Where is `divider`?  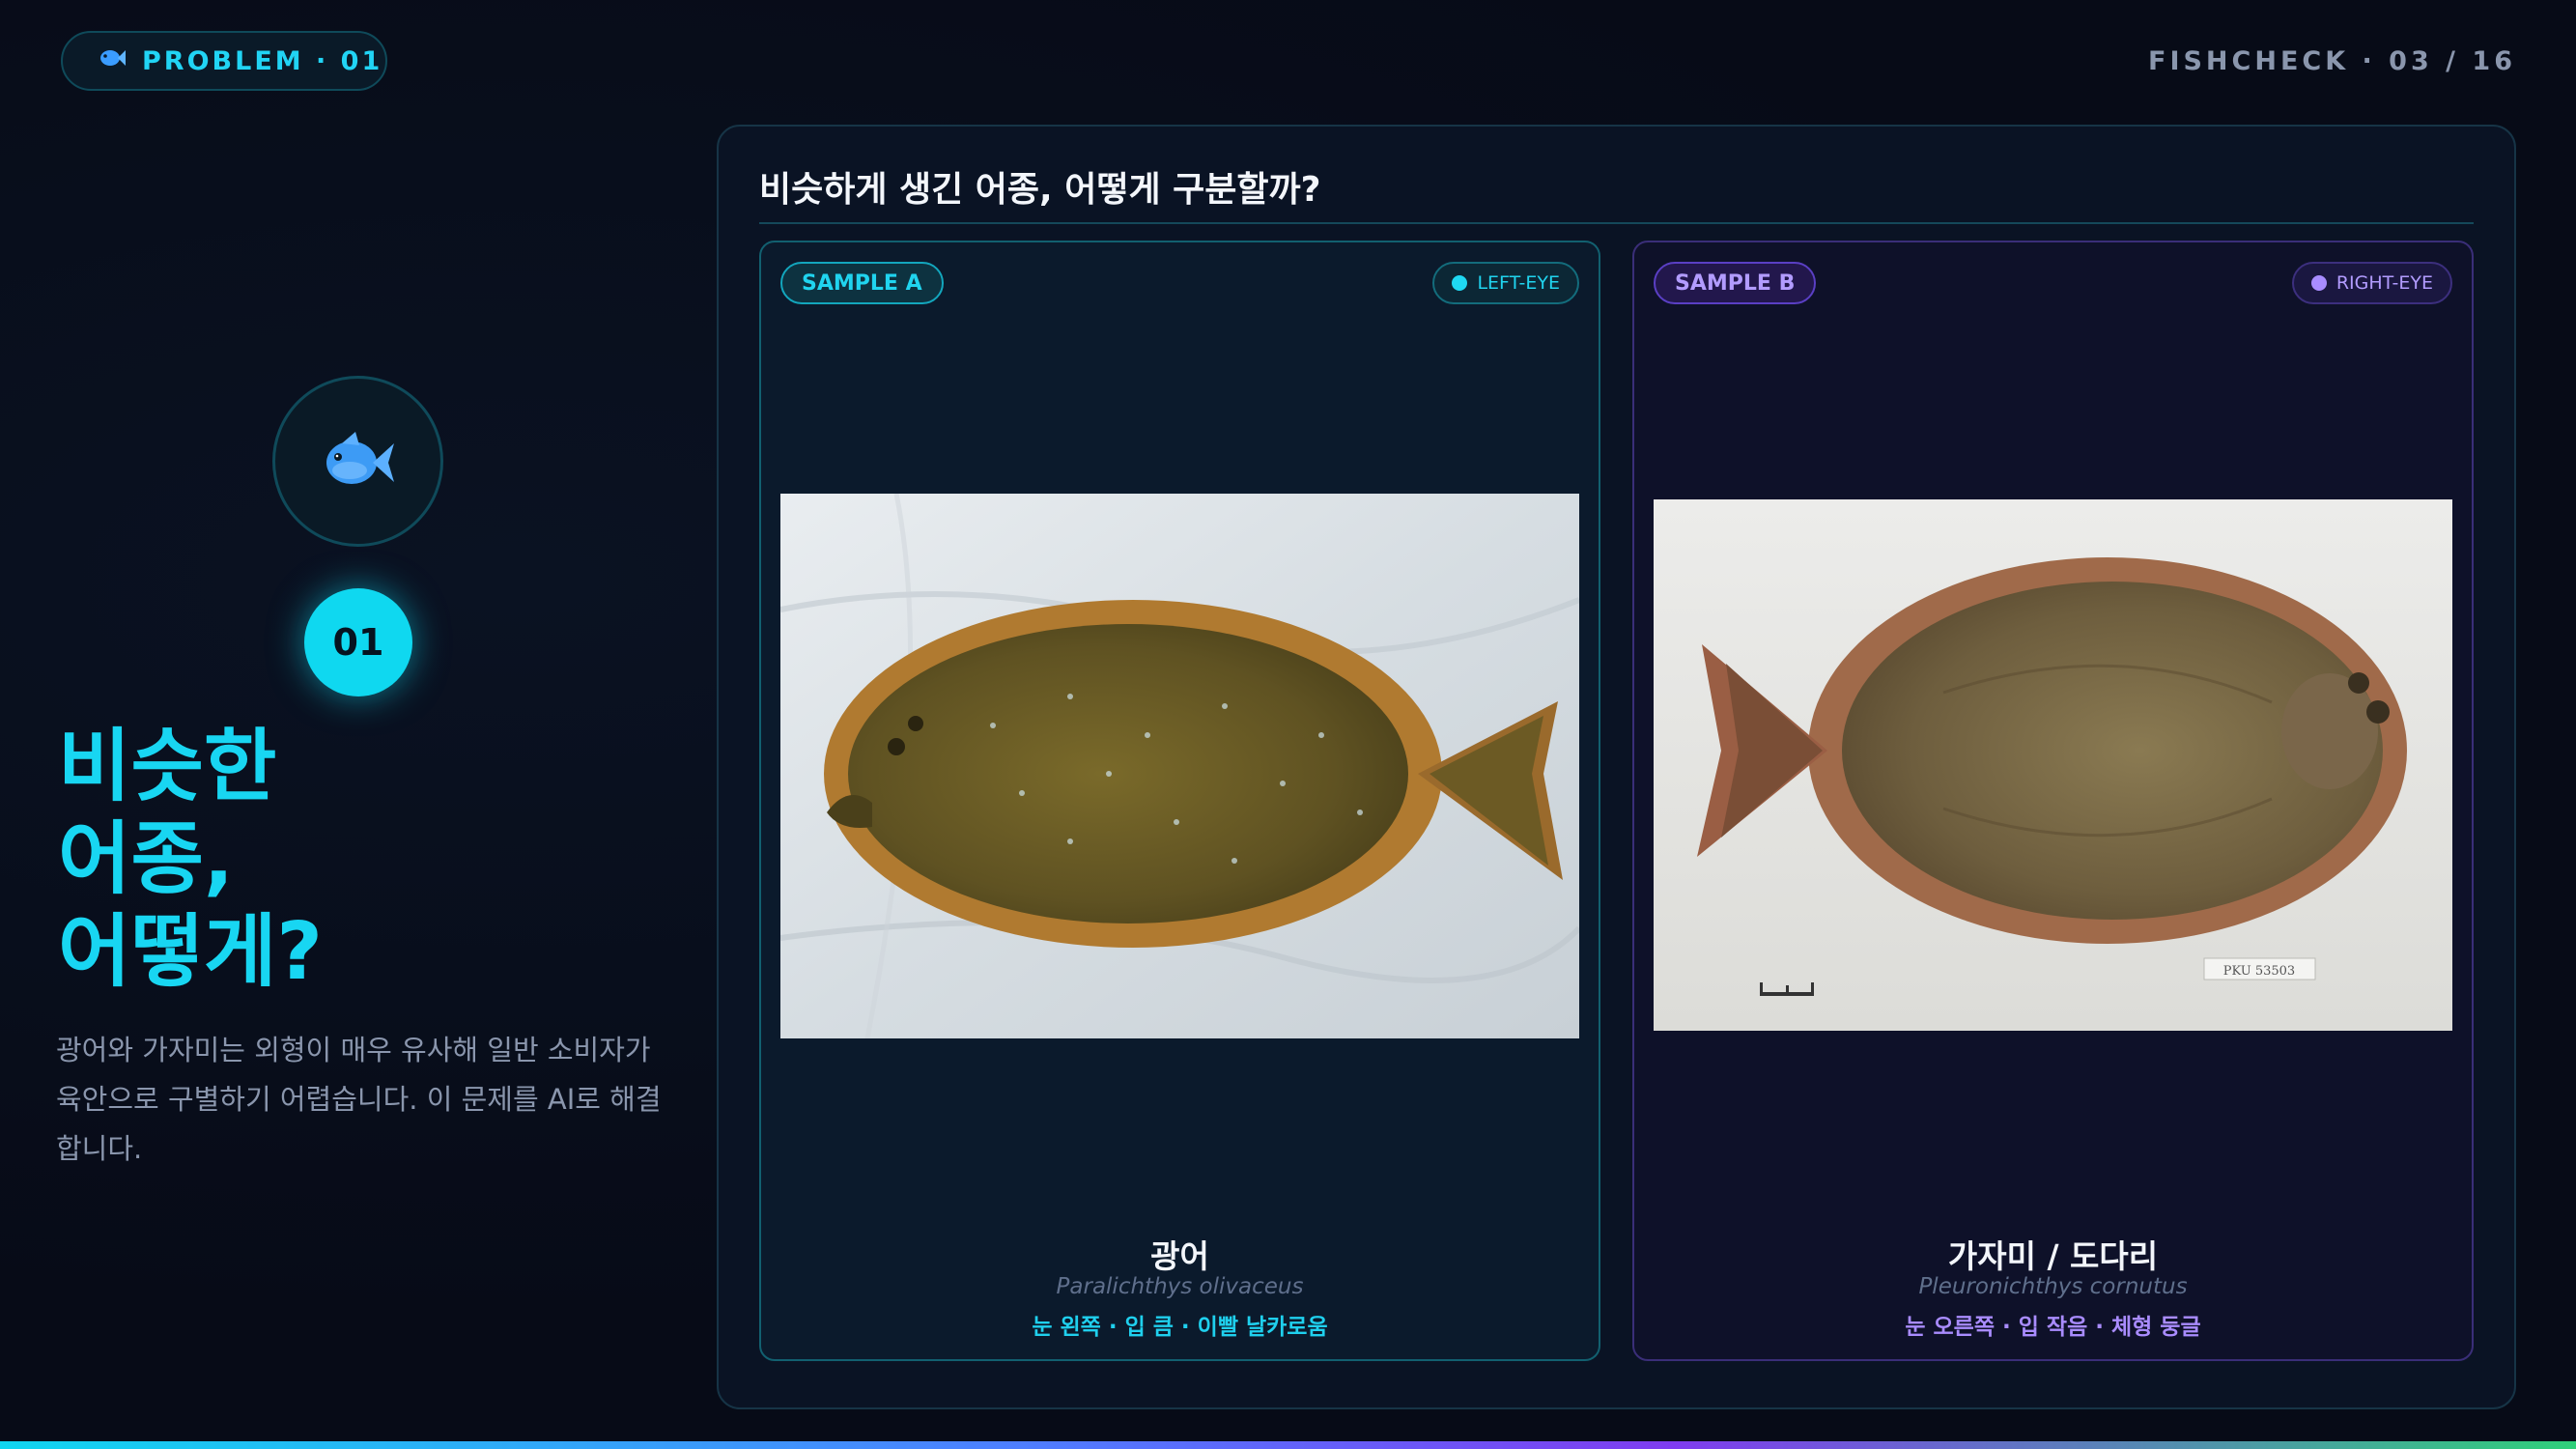
divider is located at coordinates (1616, 223).